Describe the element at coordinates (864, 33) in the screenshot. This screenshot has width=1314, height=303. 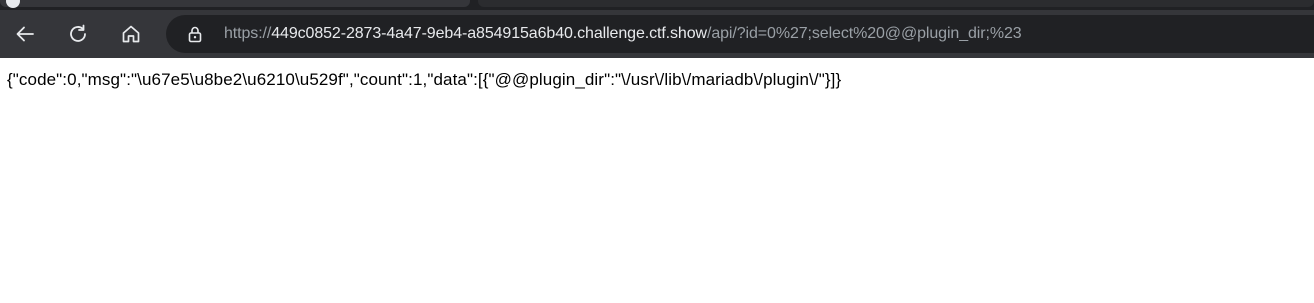
I see `url-path: /api/?id=0%27;select%20@@plugin_dir;%23` at that location.